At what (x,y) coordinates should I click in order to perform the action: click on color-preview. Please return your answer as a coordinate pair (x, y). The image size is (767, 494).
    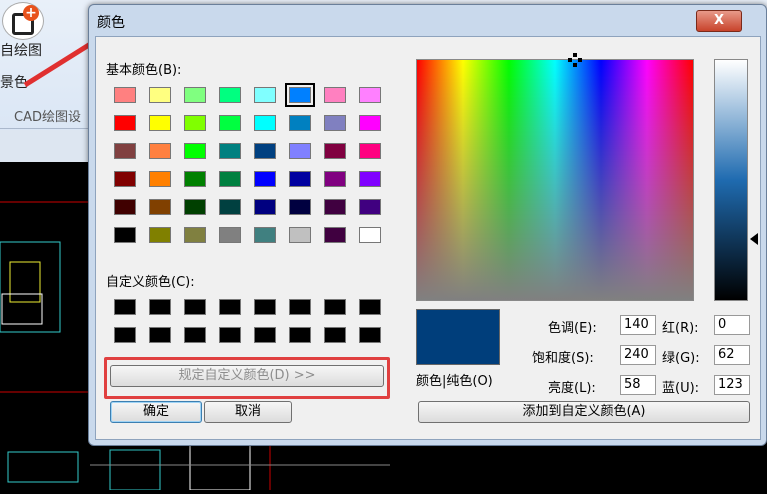
    Looking at the image, I should click on (458, 337).